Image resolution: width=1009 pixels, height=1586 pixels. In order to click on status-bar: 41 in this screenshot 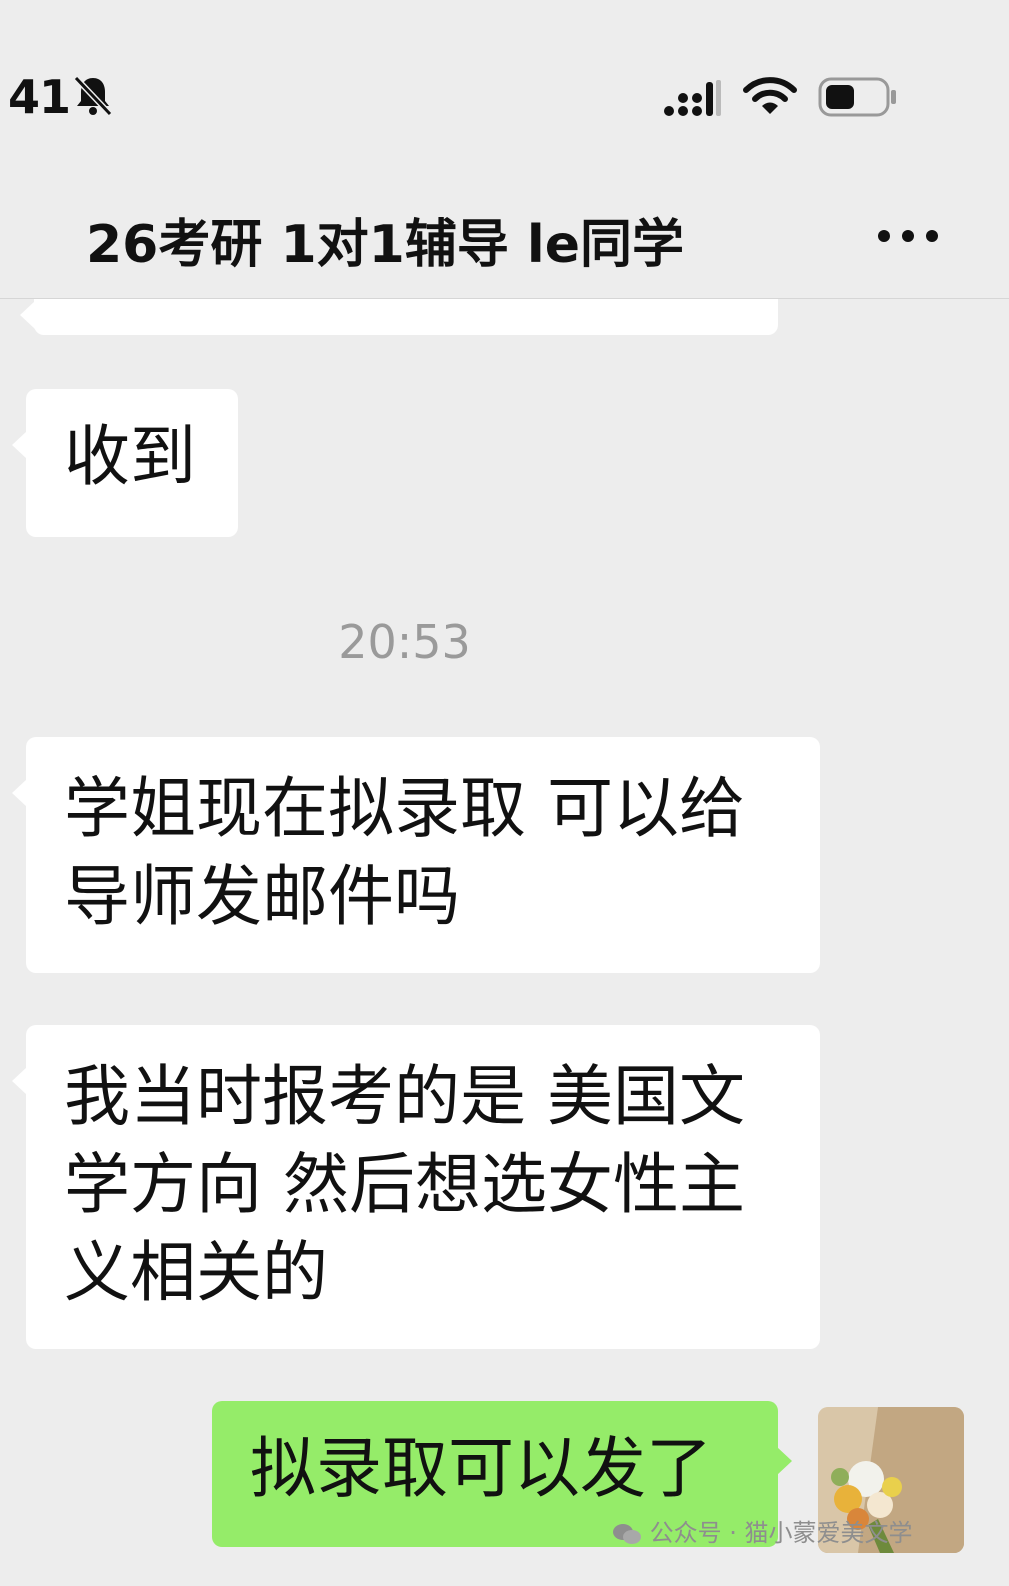, I will do `click(504, 95)`.